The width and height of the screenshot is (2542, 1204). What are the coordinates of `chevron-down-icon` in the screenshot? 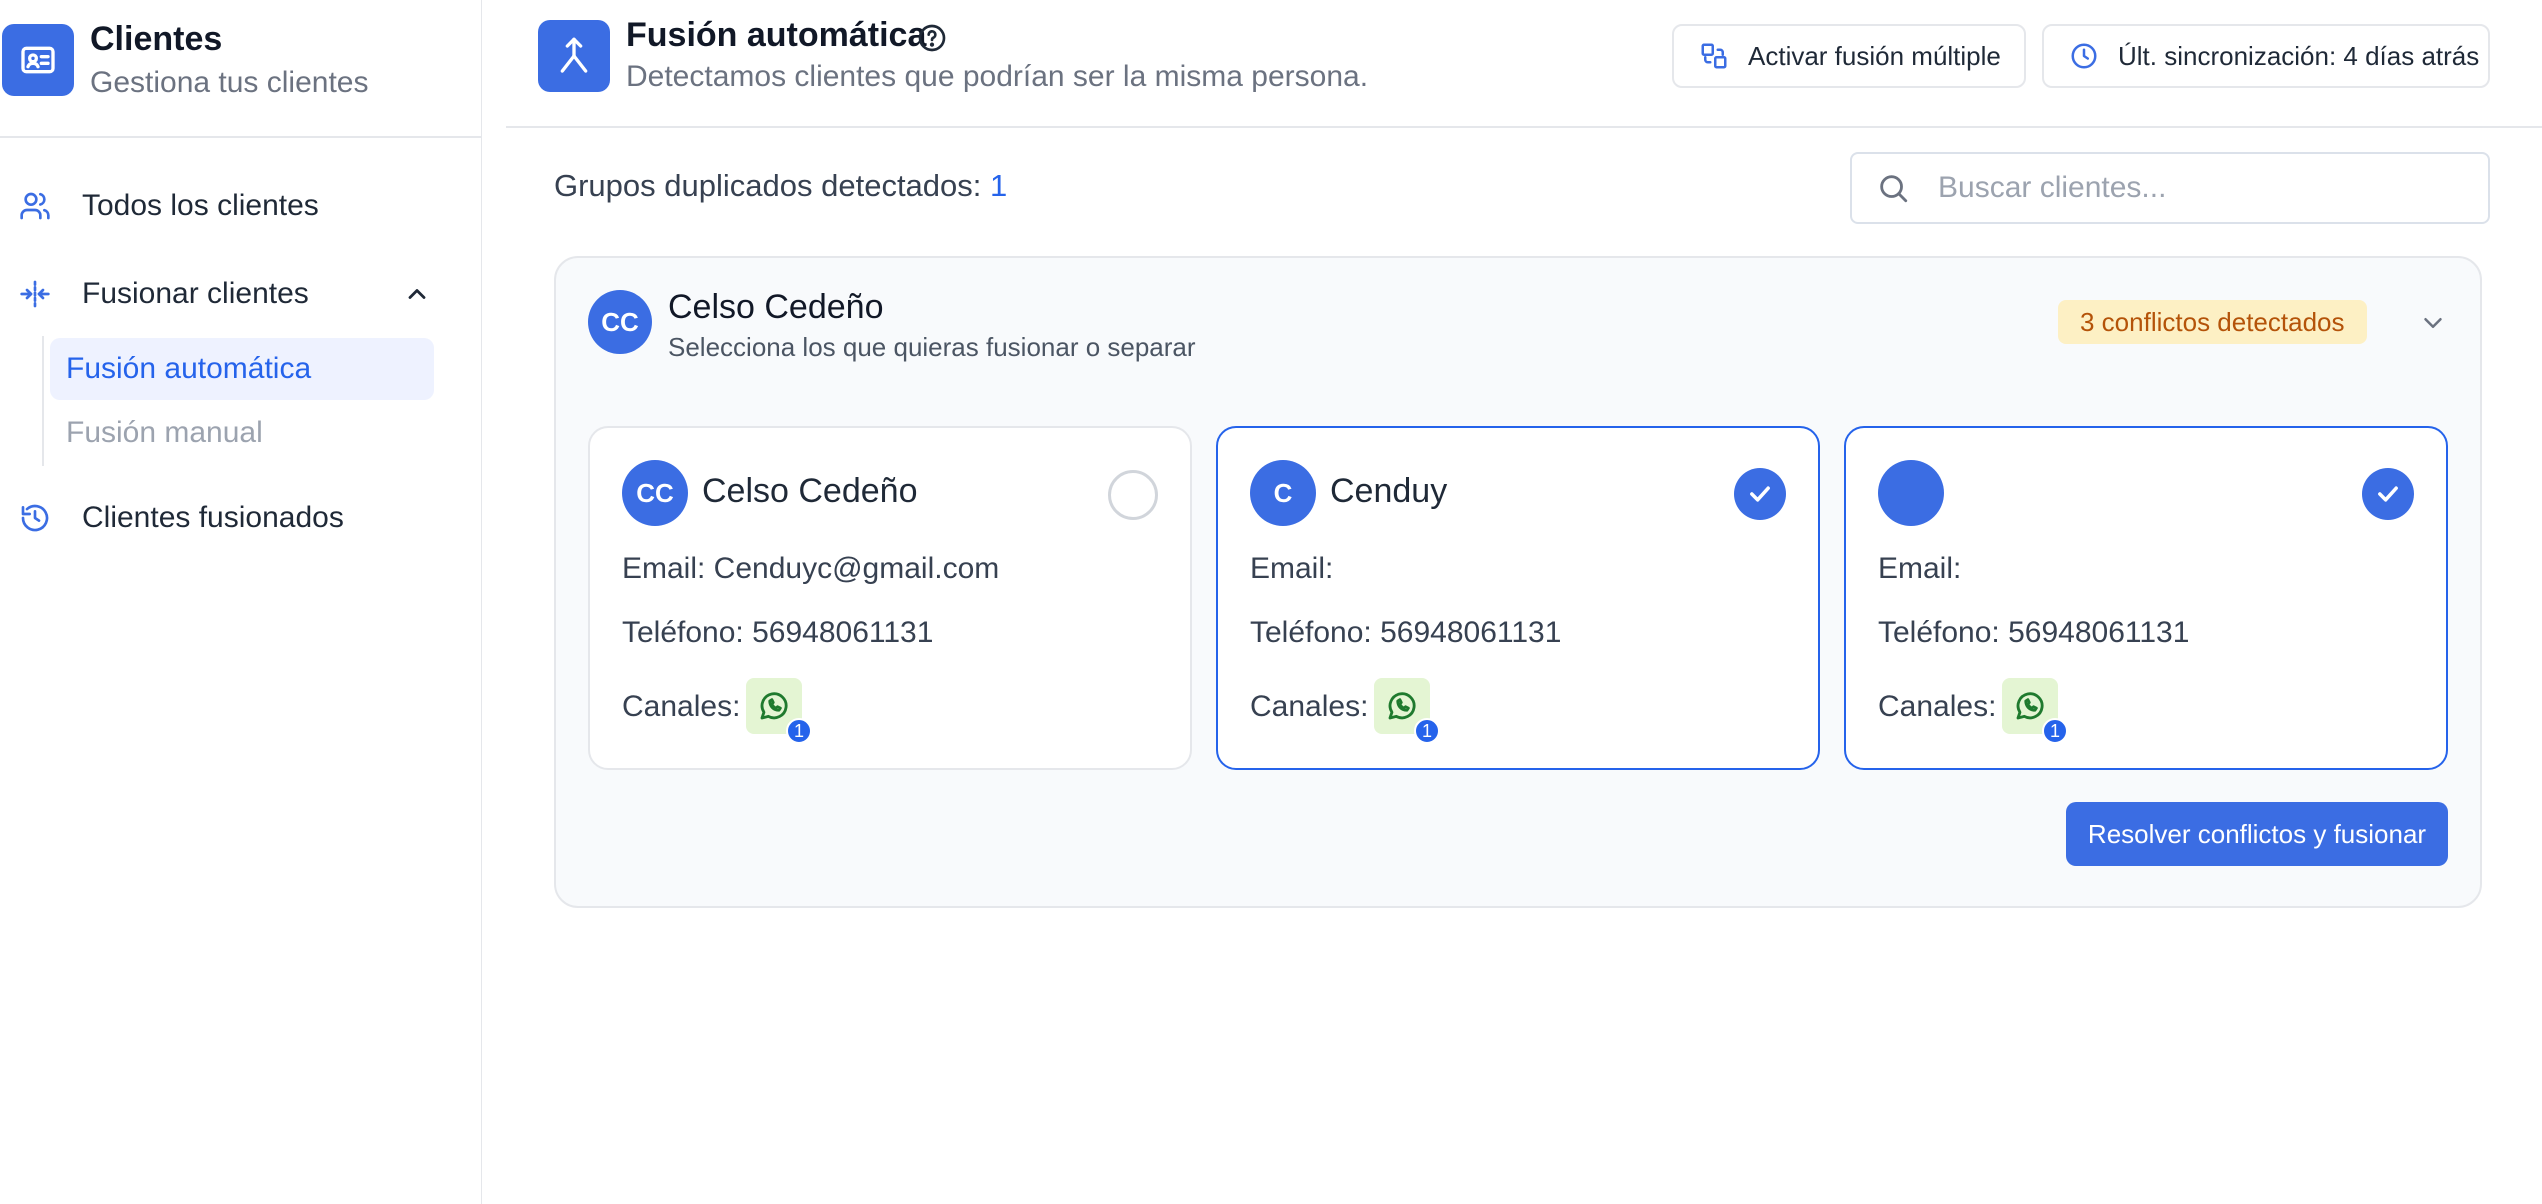 It's located at (2433, 323).